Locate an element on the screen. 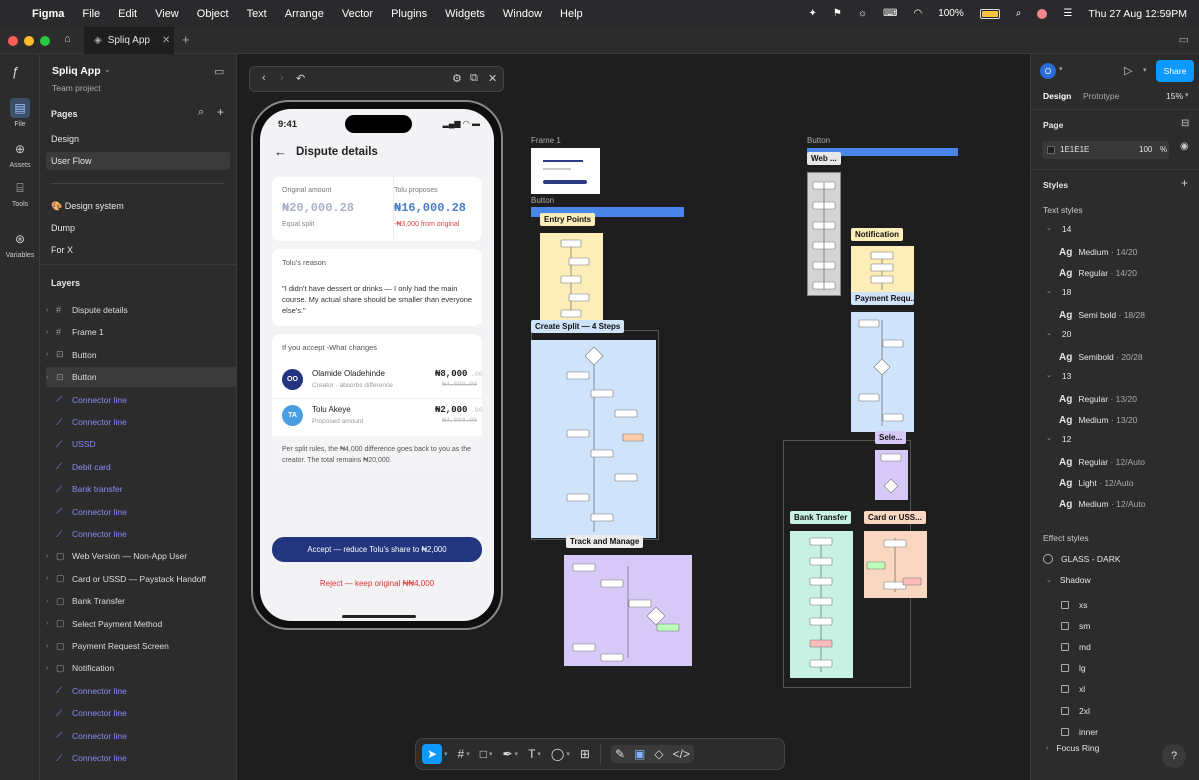 Image resolution: width=1199 pixels, height=780 pixels. add-style-icon: + is located at coordinates (1184, 183).